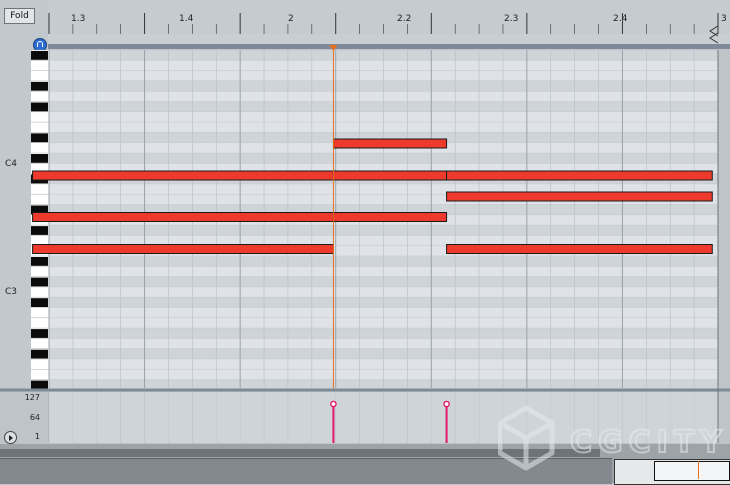 The height and width of the screenshot is (485, 730). I want to click on velocity-label-mid: 64, so click(34, 417).